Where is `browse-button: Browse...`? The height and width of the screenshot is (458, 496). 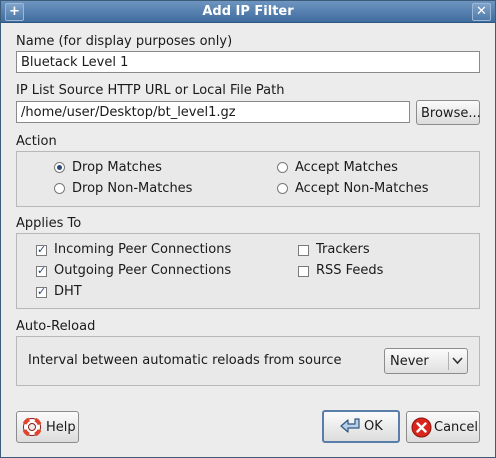 browse-button: Browse... is located at coordinates (448, 112).